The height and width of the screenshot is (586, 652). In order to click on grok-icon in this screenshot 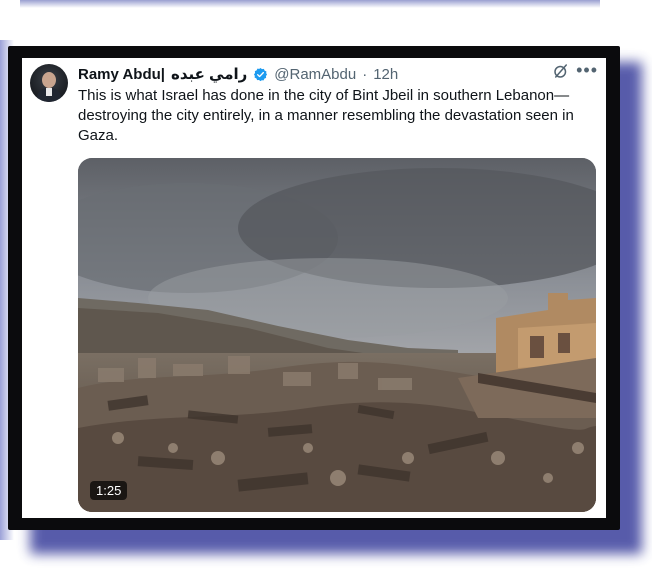, I will do `click(561, 71)`.